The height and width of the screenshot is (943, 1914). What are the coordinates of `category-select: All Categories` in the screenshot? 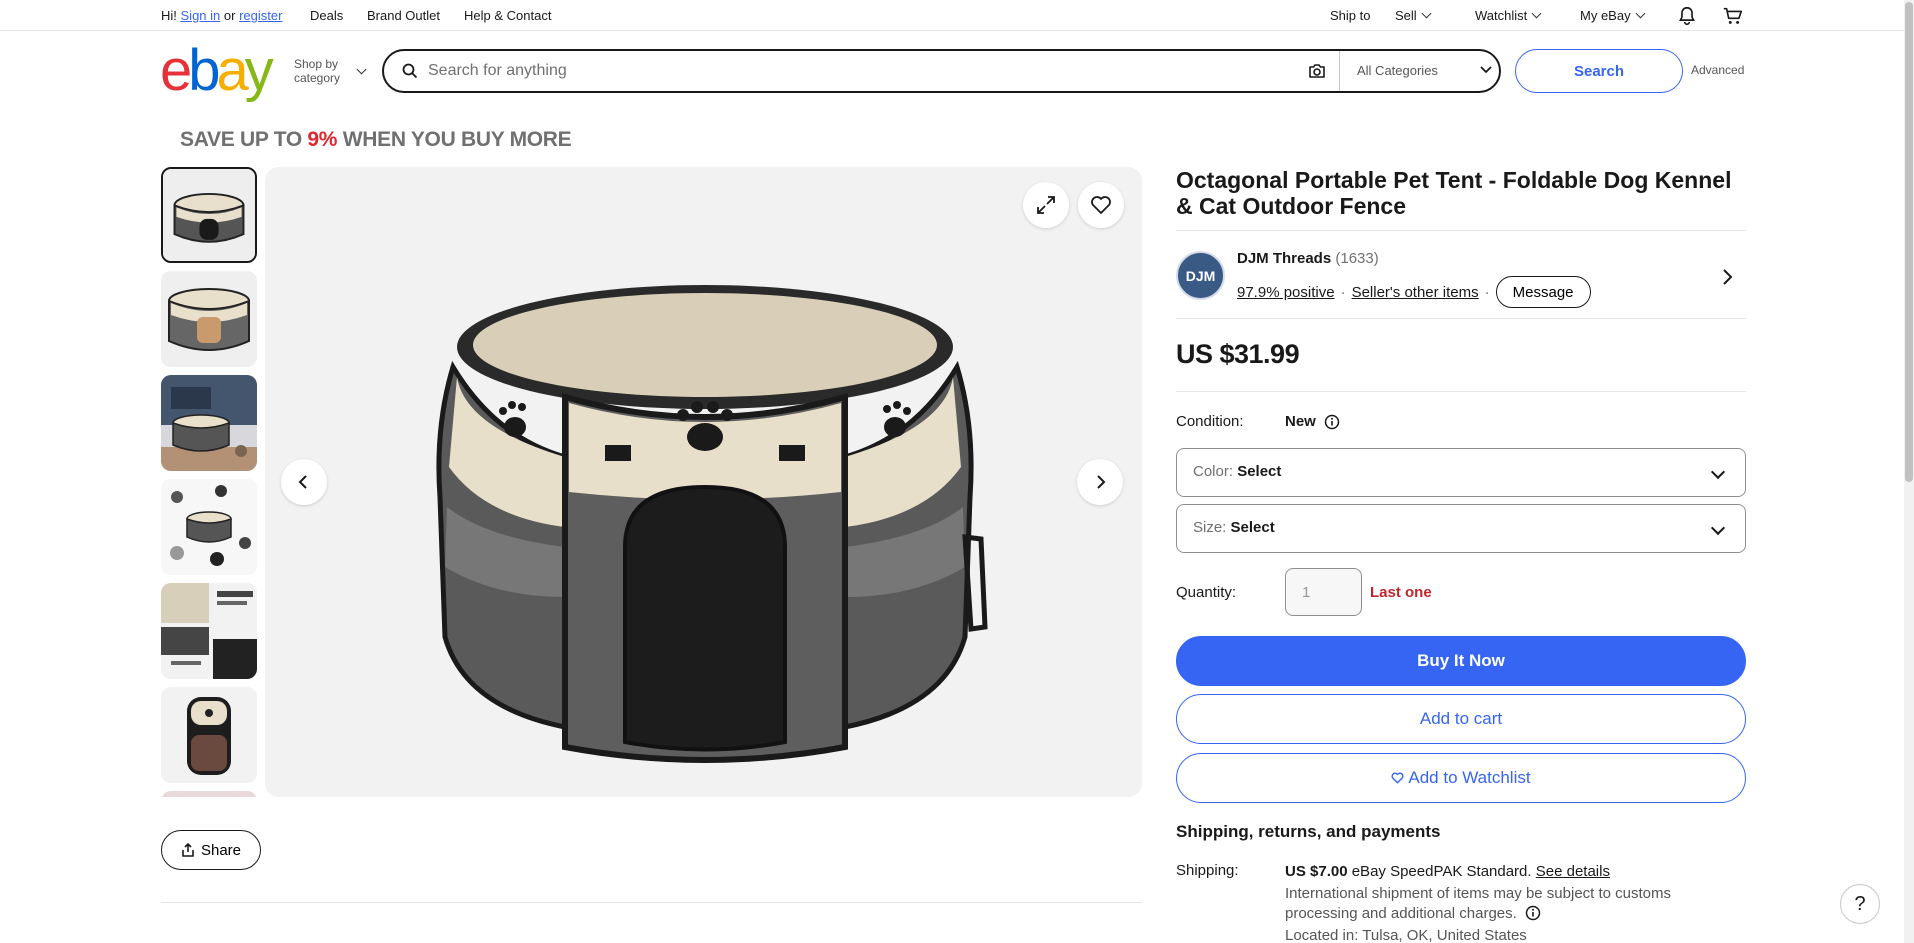 It's located at (1397, 70).